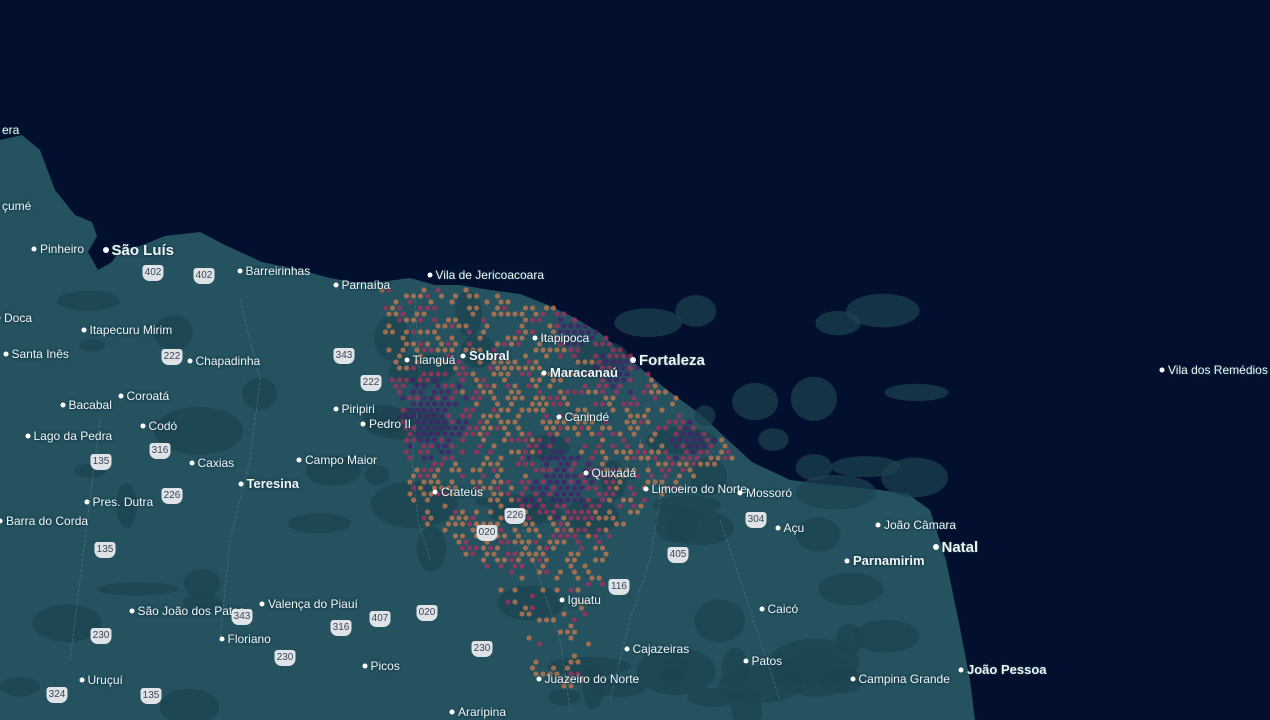 Image resolution: width=1270 pixels, height=720 pixels. Describe the element at coordinates (889, 560) in the screenshot. I see `city-name: Parnamirim` at that location.